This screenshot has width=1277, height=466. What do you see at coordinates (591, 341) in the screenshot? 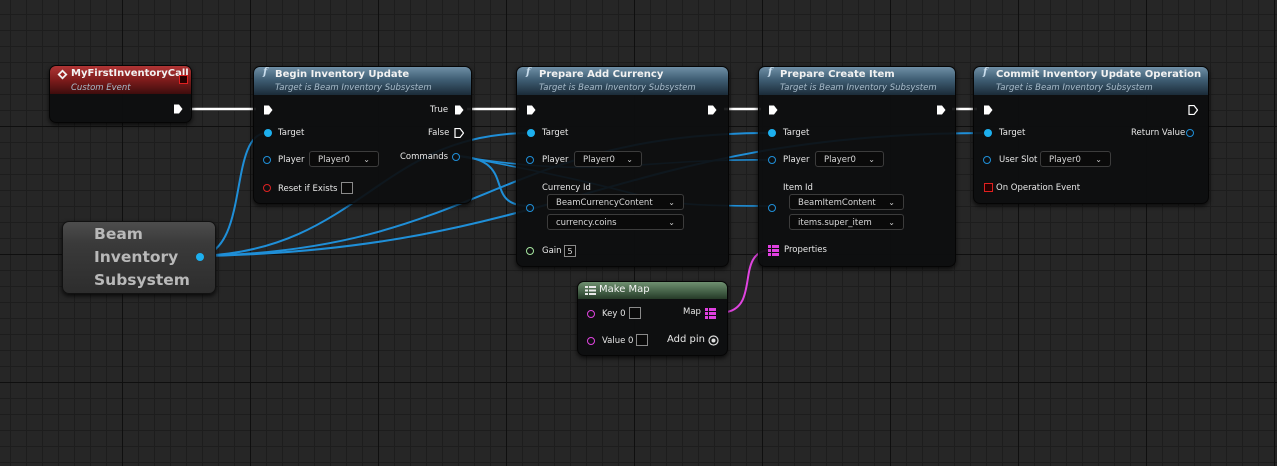
I see `value-pin` at bounding box center [591, 341].